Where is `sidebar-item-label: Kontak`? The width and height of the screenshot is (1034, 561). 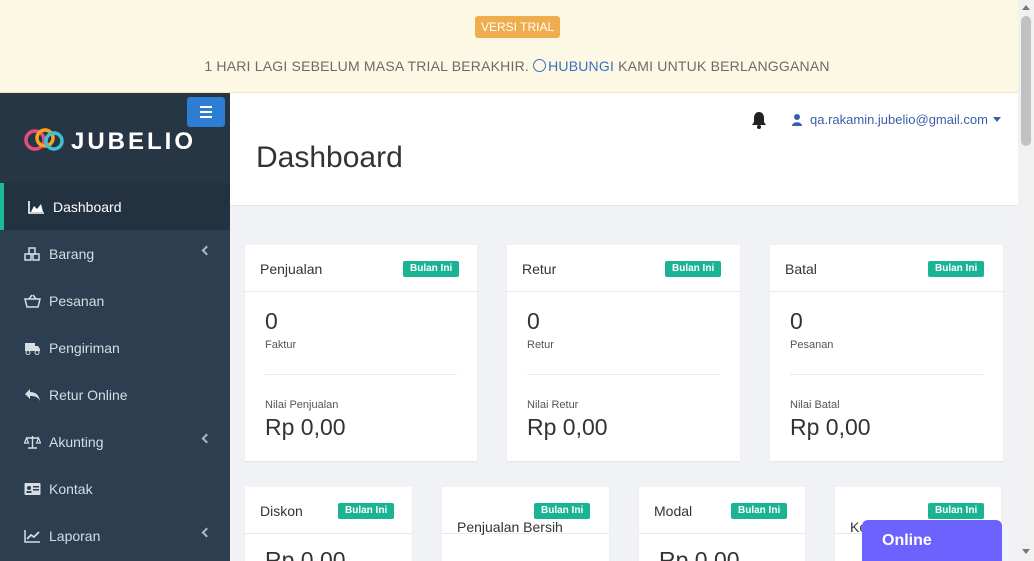 sidebar-item-label: Kontak is located at coordinates (71, 488).